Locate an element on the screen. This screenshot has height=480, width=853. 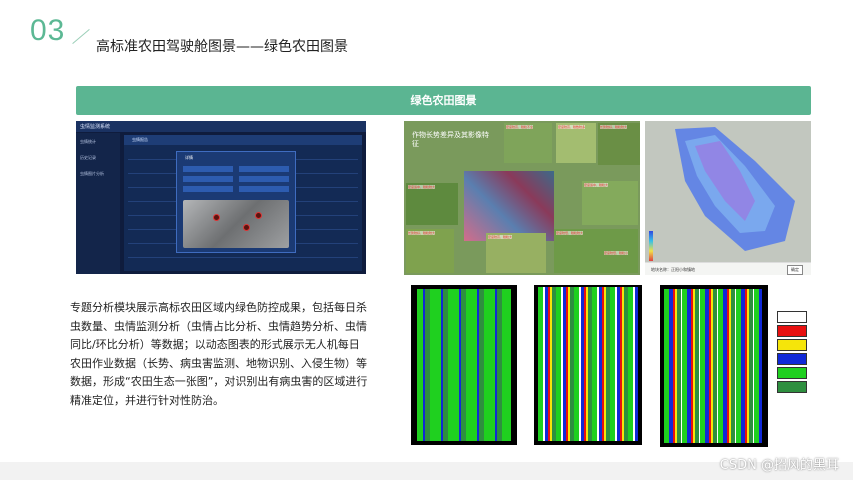
map-color-key is located at coordinates (791, 352).